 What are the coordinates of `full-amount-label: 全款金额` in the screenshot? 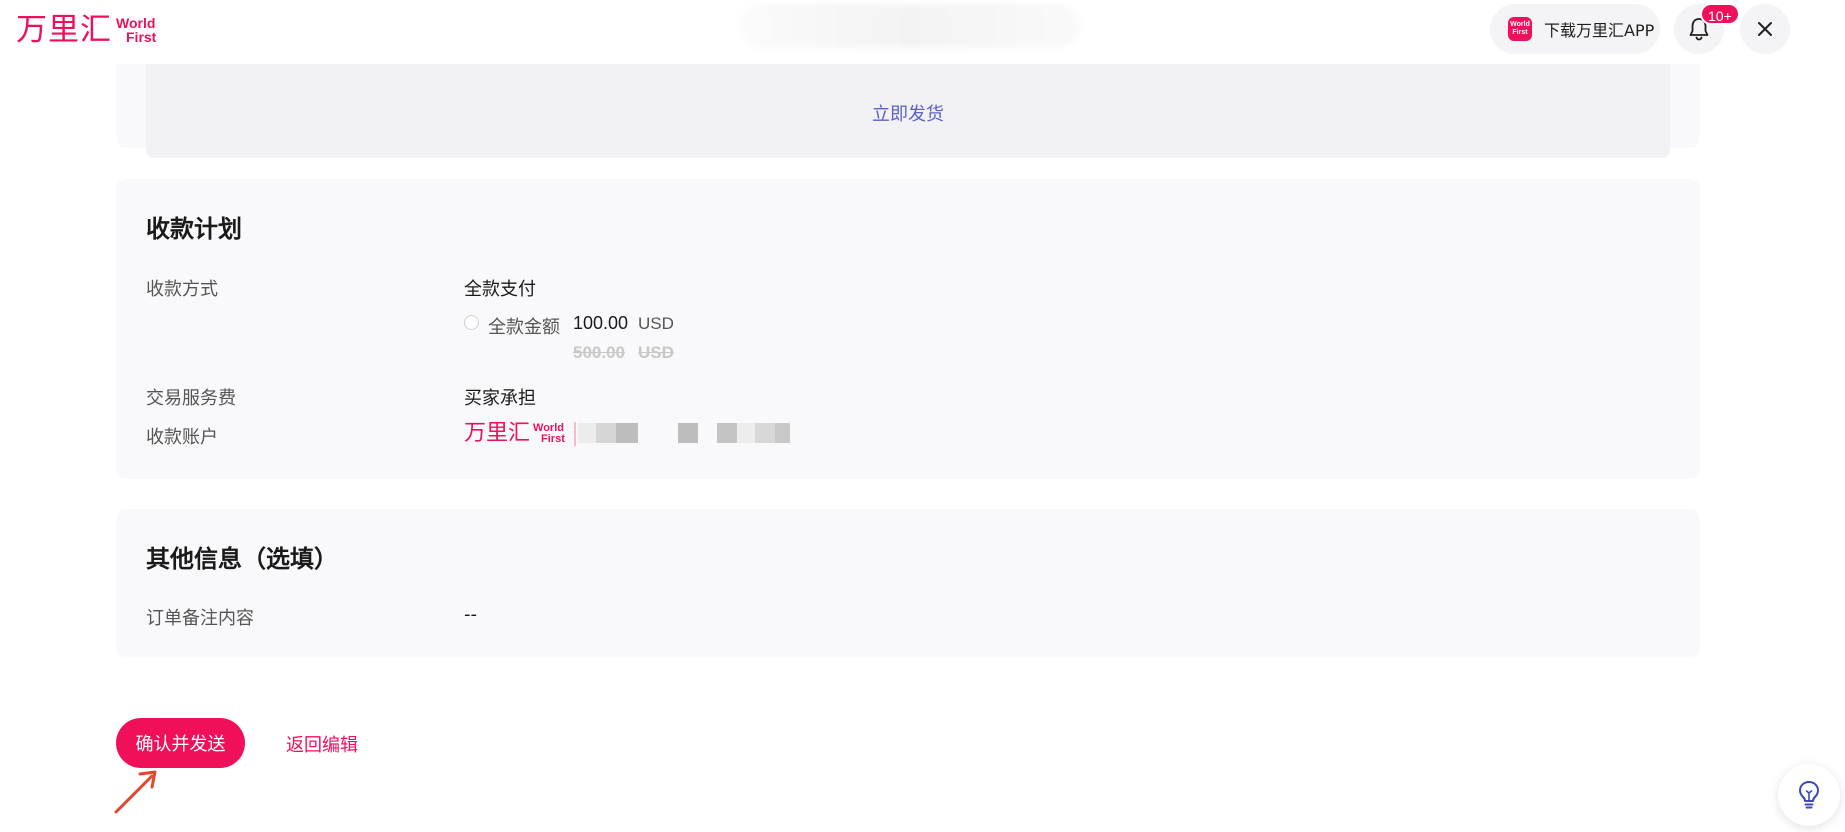 It's located at (524, 327).